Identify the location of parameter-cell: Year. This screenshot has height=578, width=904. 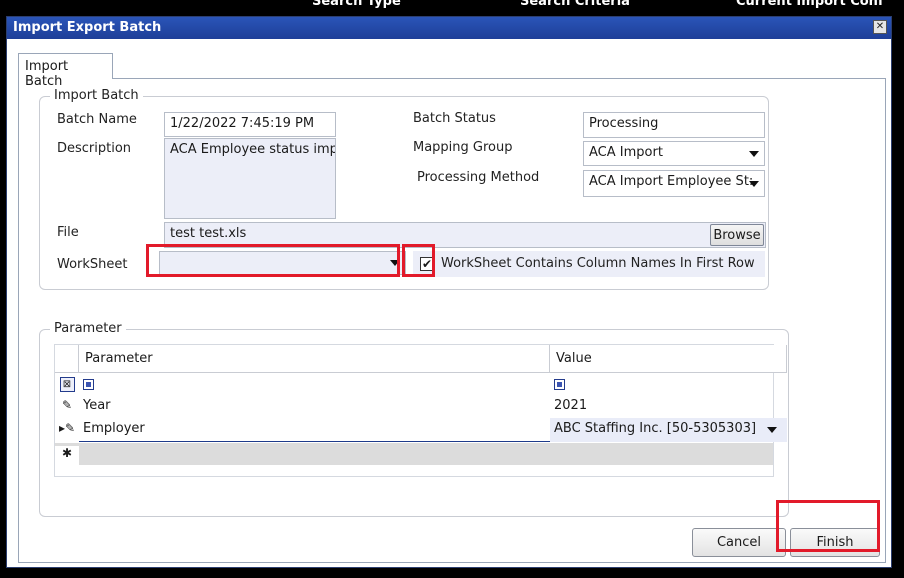
(97, 405).